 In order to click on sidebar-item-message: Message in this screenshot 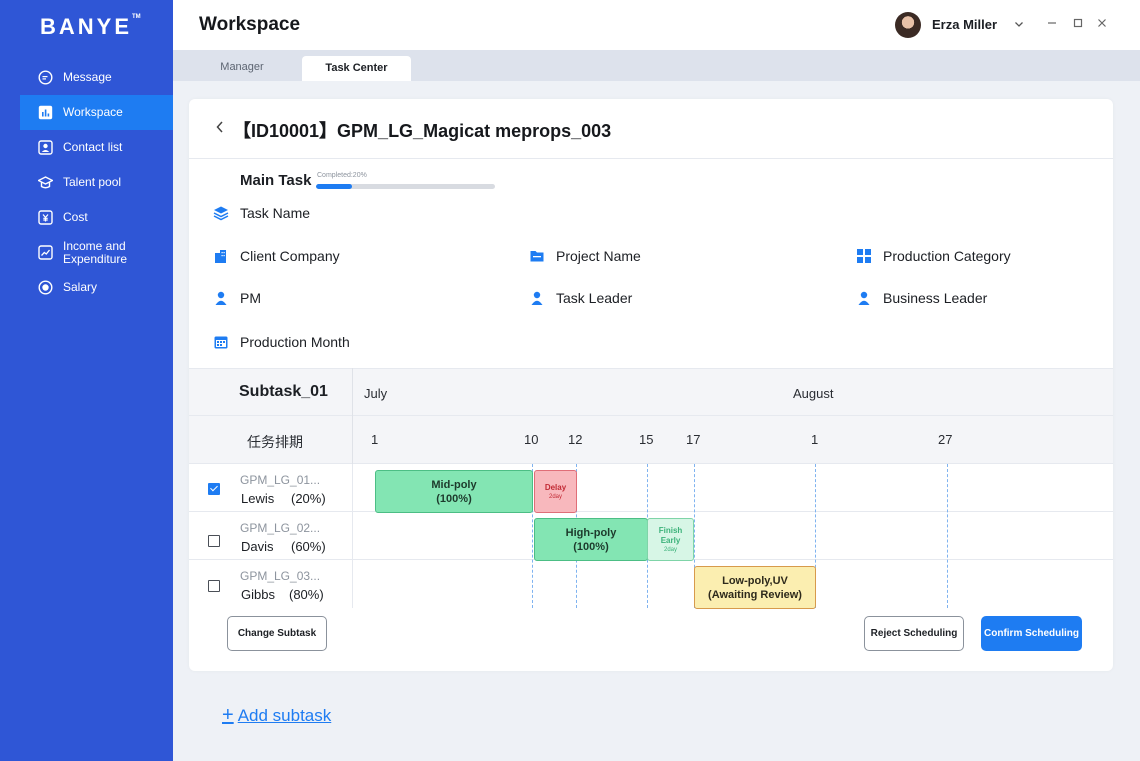, I will do `click(96, 77)`.